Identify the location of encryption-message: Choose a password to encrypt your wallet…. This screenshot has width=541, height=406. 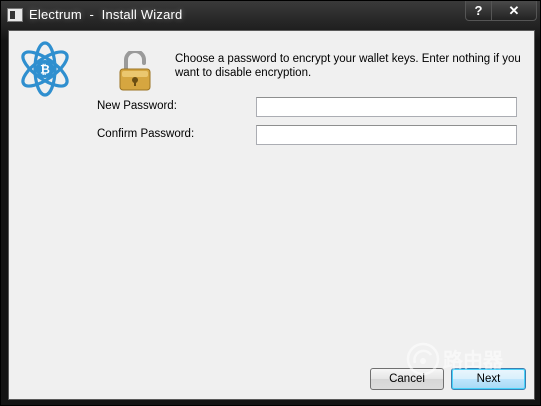
(348, 66).